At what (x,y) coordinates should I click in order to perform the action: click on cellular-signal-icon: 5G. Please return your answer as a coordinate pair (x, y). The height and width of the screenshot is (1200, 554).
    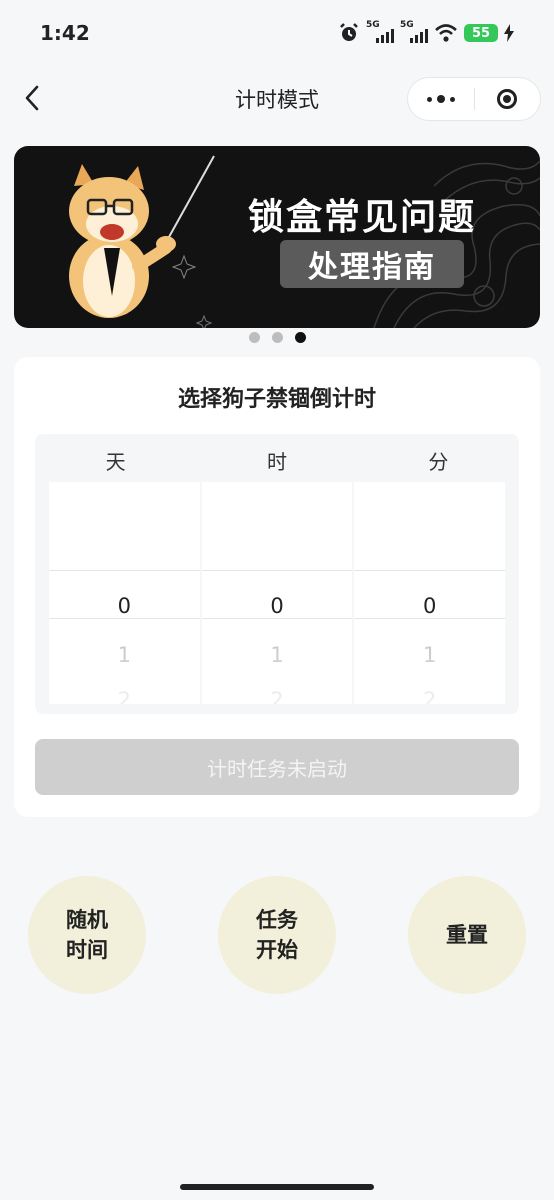
    Looking at the image, I should click on (380, 31).